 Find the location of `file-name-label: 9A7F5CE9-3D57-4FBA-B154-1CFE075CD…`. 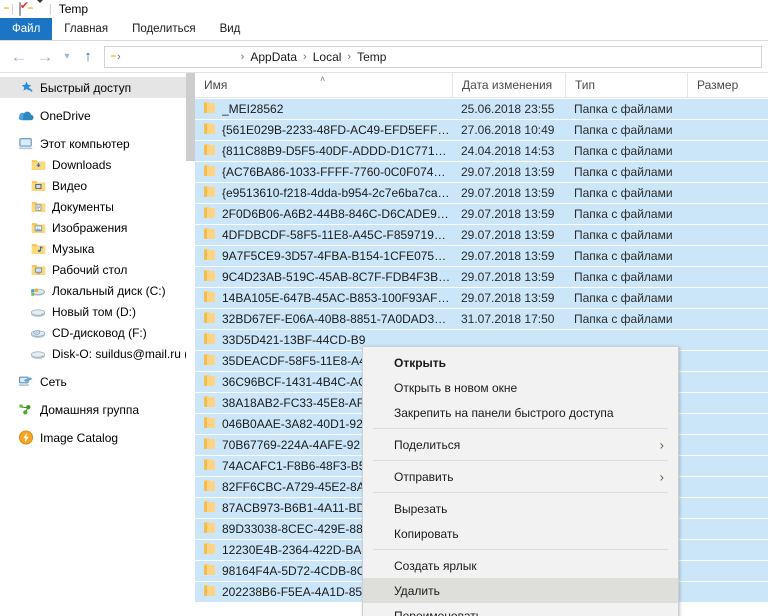

file-name-label: 9A7F5CE9-3D57-4FBA-B154-1CFE075CD… is located at coordinates (337, 256).